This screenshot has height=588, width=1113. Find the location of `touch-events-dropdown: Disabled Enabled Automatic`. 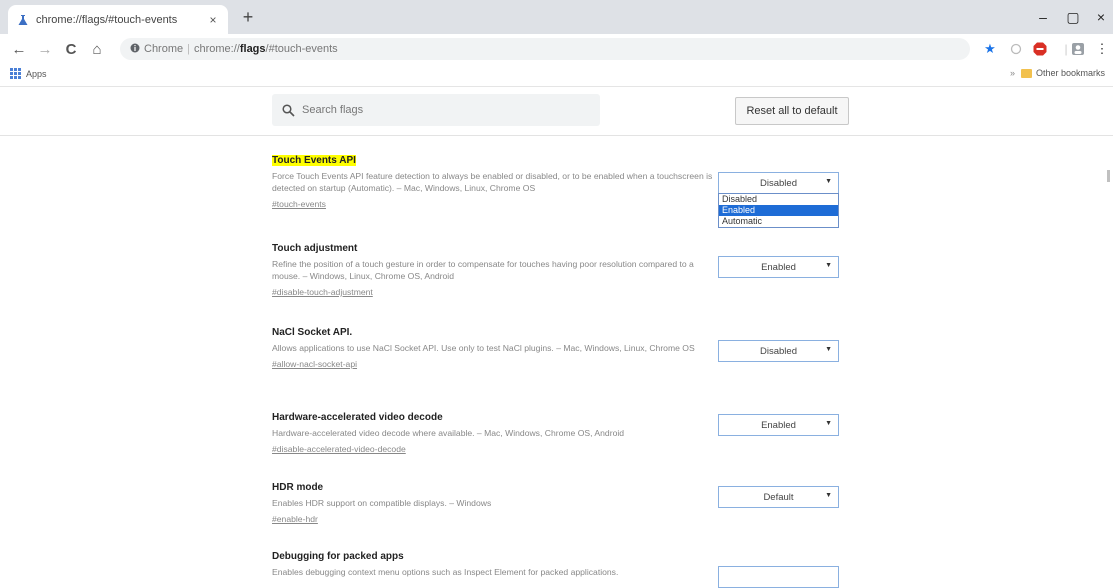

touch-events-dropdown: Disabled Enabled Automatic is located at coordinates (778, 210).